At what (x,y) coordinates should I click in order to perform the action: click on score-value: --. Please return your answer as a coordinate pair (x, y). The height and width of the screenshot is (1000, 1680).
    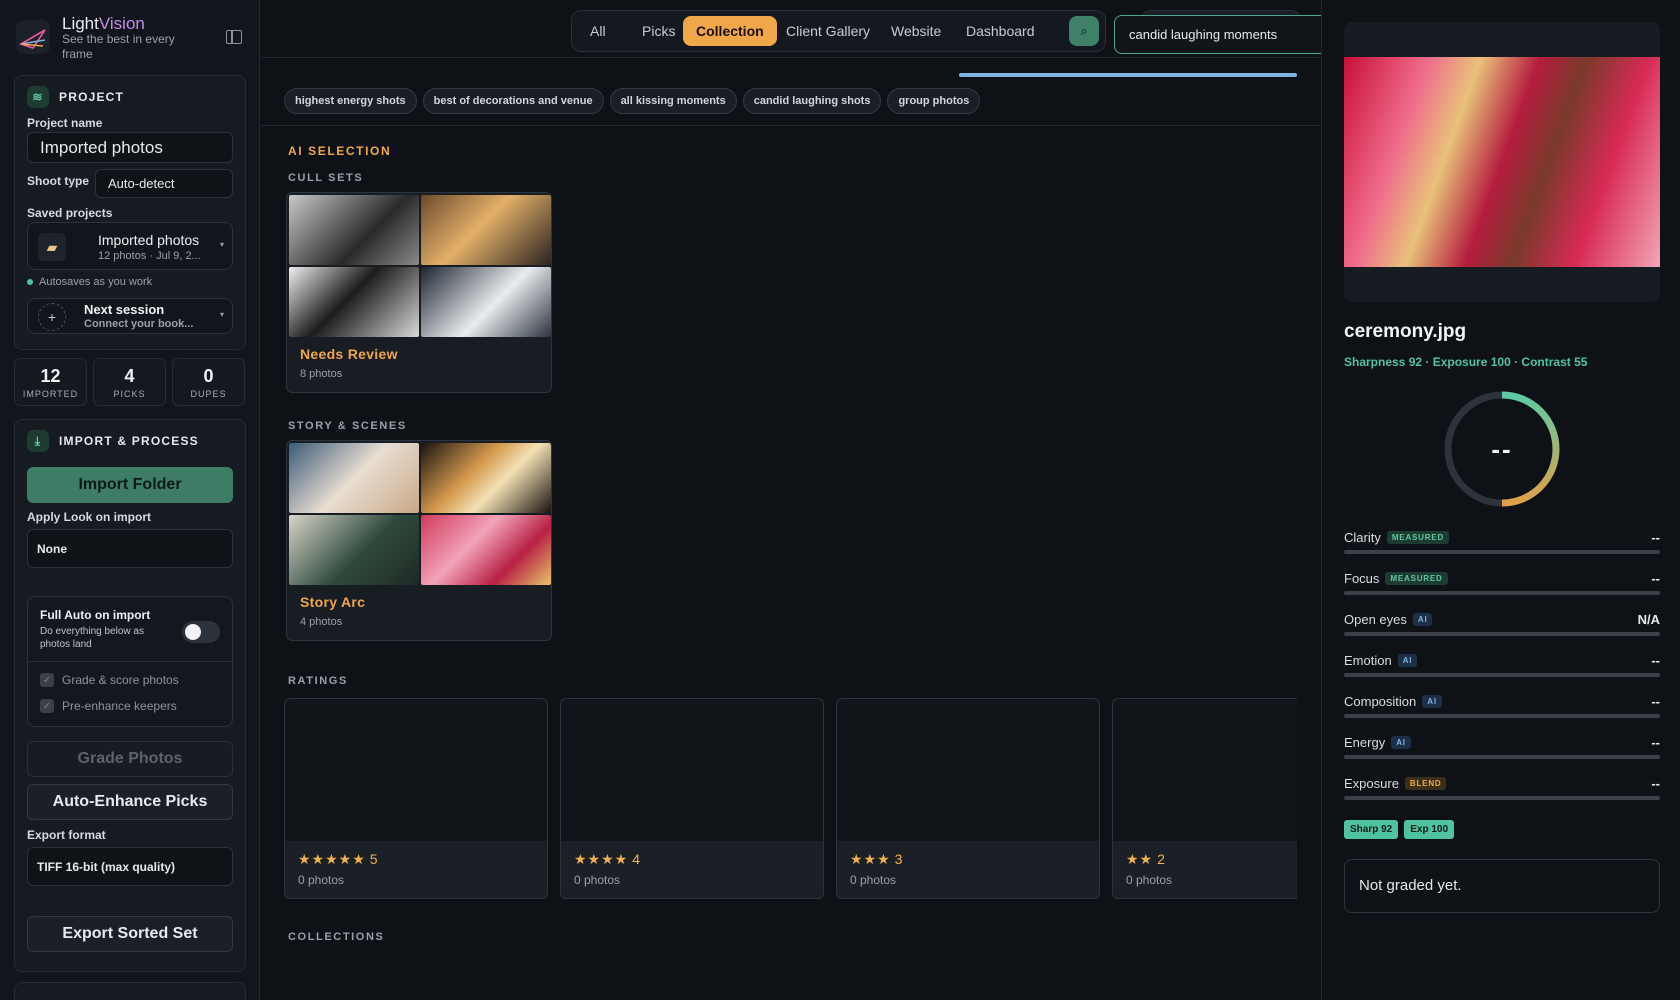
    Looking at the image, I should click on (1502, 449).